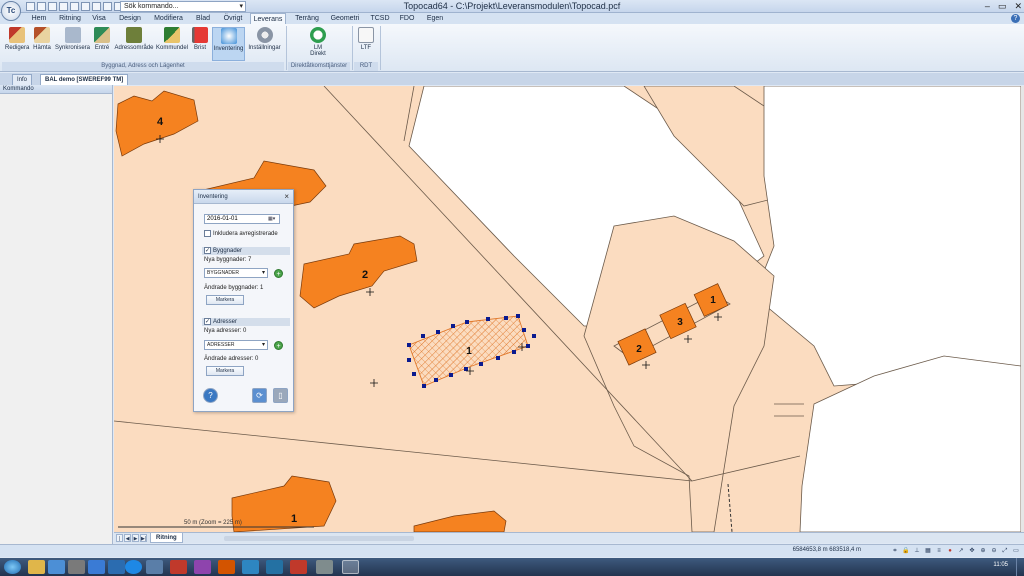 The image size is (1024, 576). Describe the element at coordinates (17, 42) in the screenshot. I see `edit-button: Redigera` at that location.